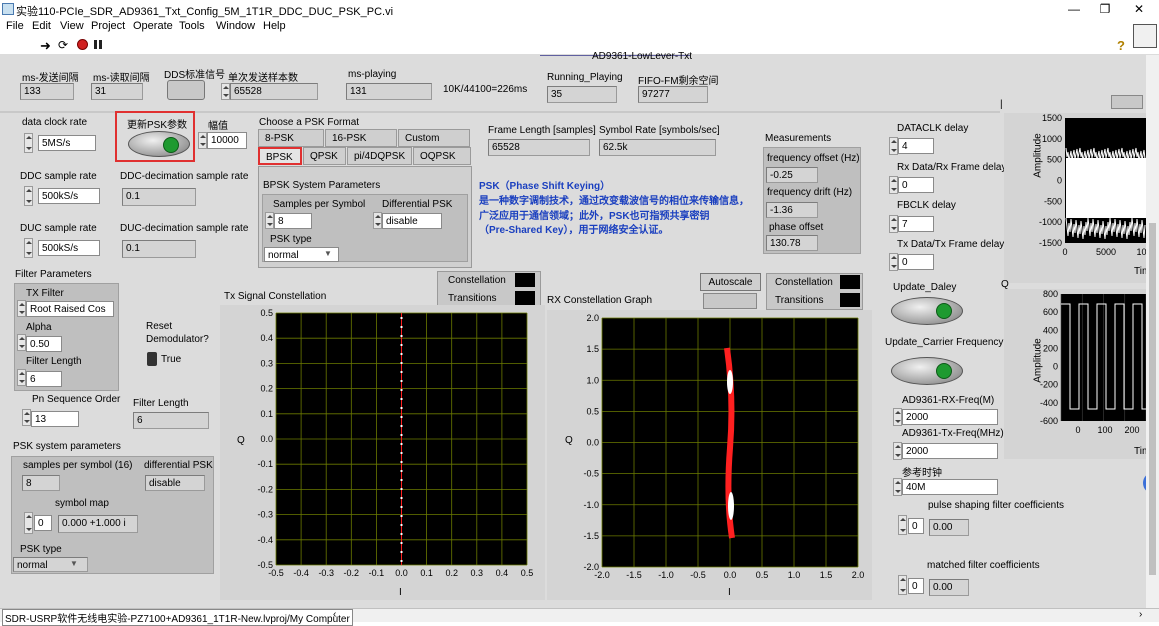 The height and width of the screenshot is (626, 1159). What do you see at coordinates (893, 224) in the screenshot?
I see `fbclk-spinner` at bounding box center [893, 224].